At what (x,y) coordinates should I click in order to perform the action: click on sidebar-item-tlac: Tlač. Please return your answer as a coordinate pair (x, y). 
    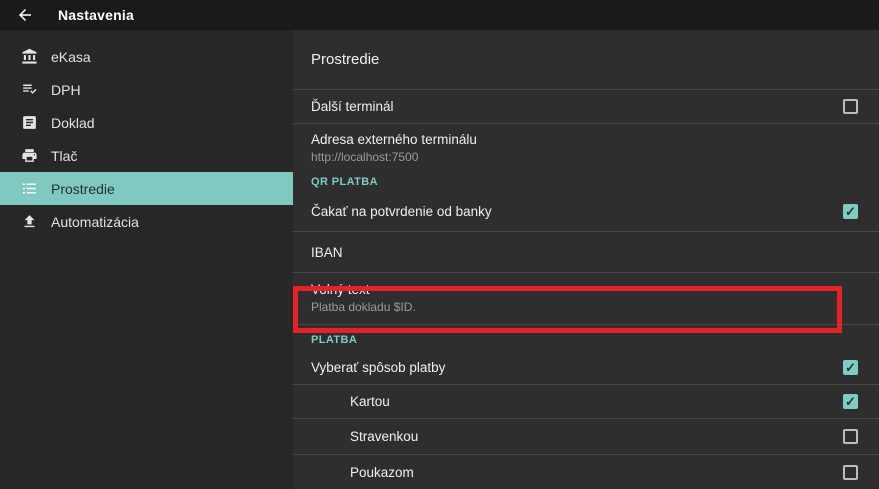
    Looking at the image, I should click on (146, 155).